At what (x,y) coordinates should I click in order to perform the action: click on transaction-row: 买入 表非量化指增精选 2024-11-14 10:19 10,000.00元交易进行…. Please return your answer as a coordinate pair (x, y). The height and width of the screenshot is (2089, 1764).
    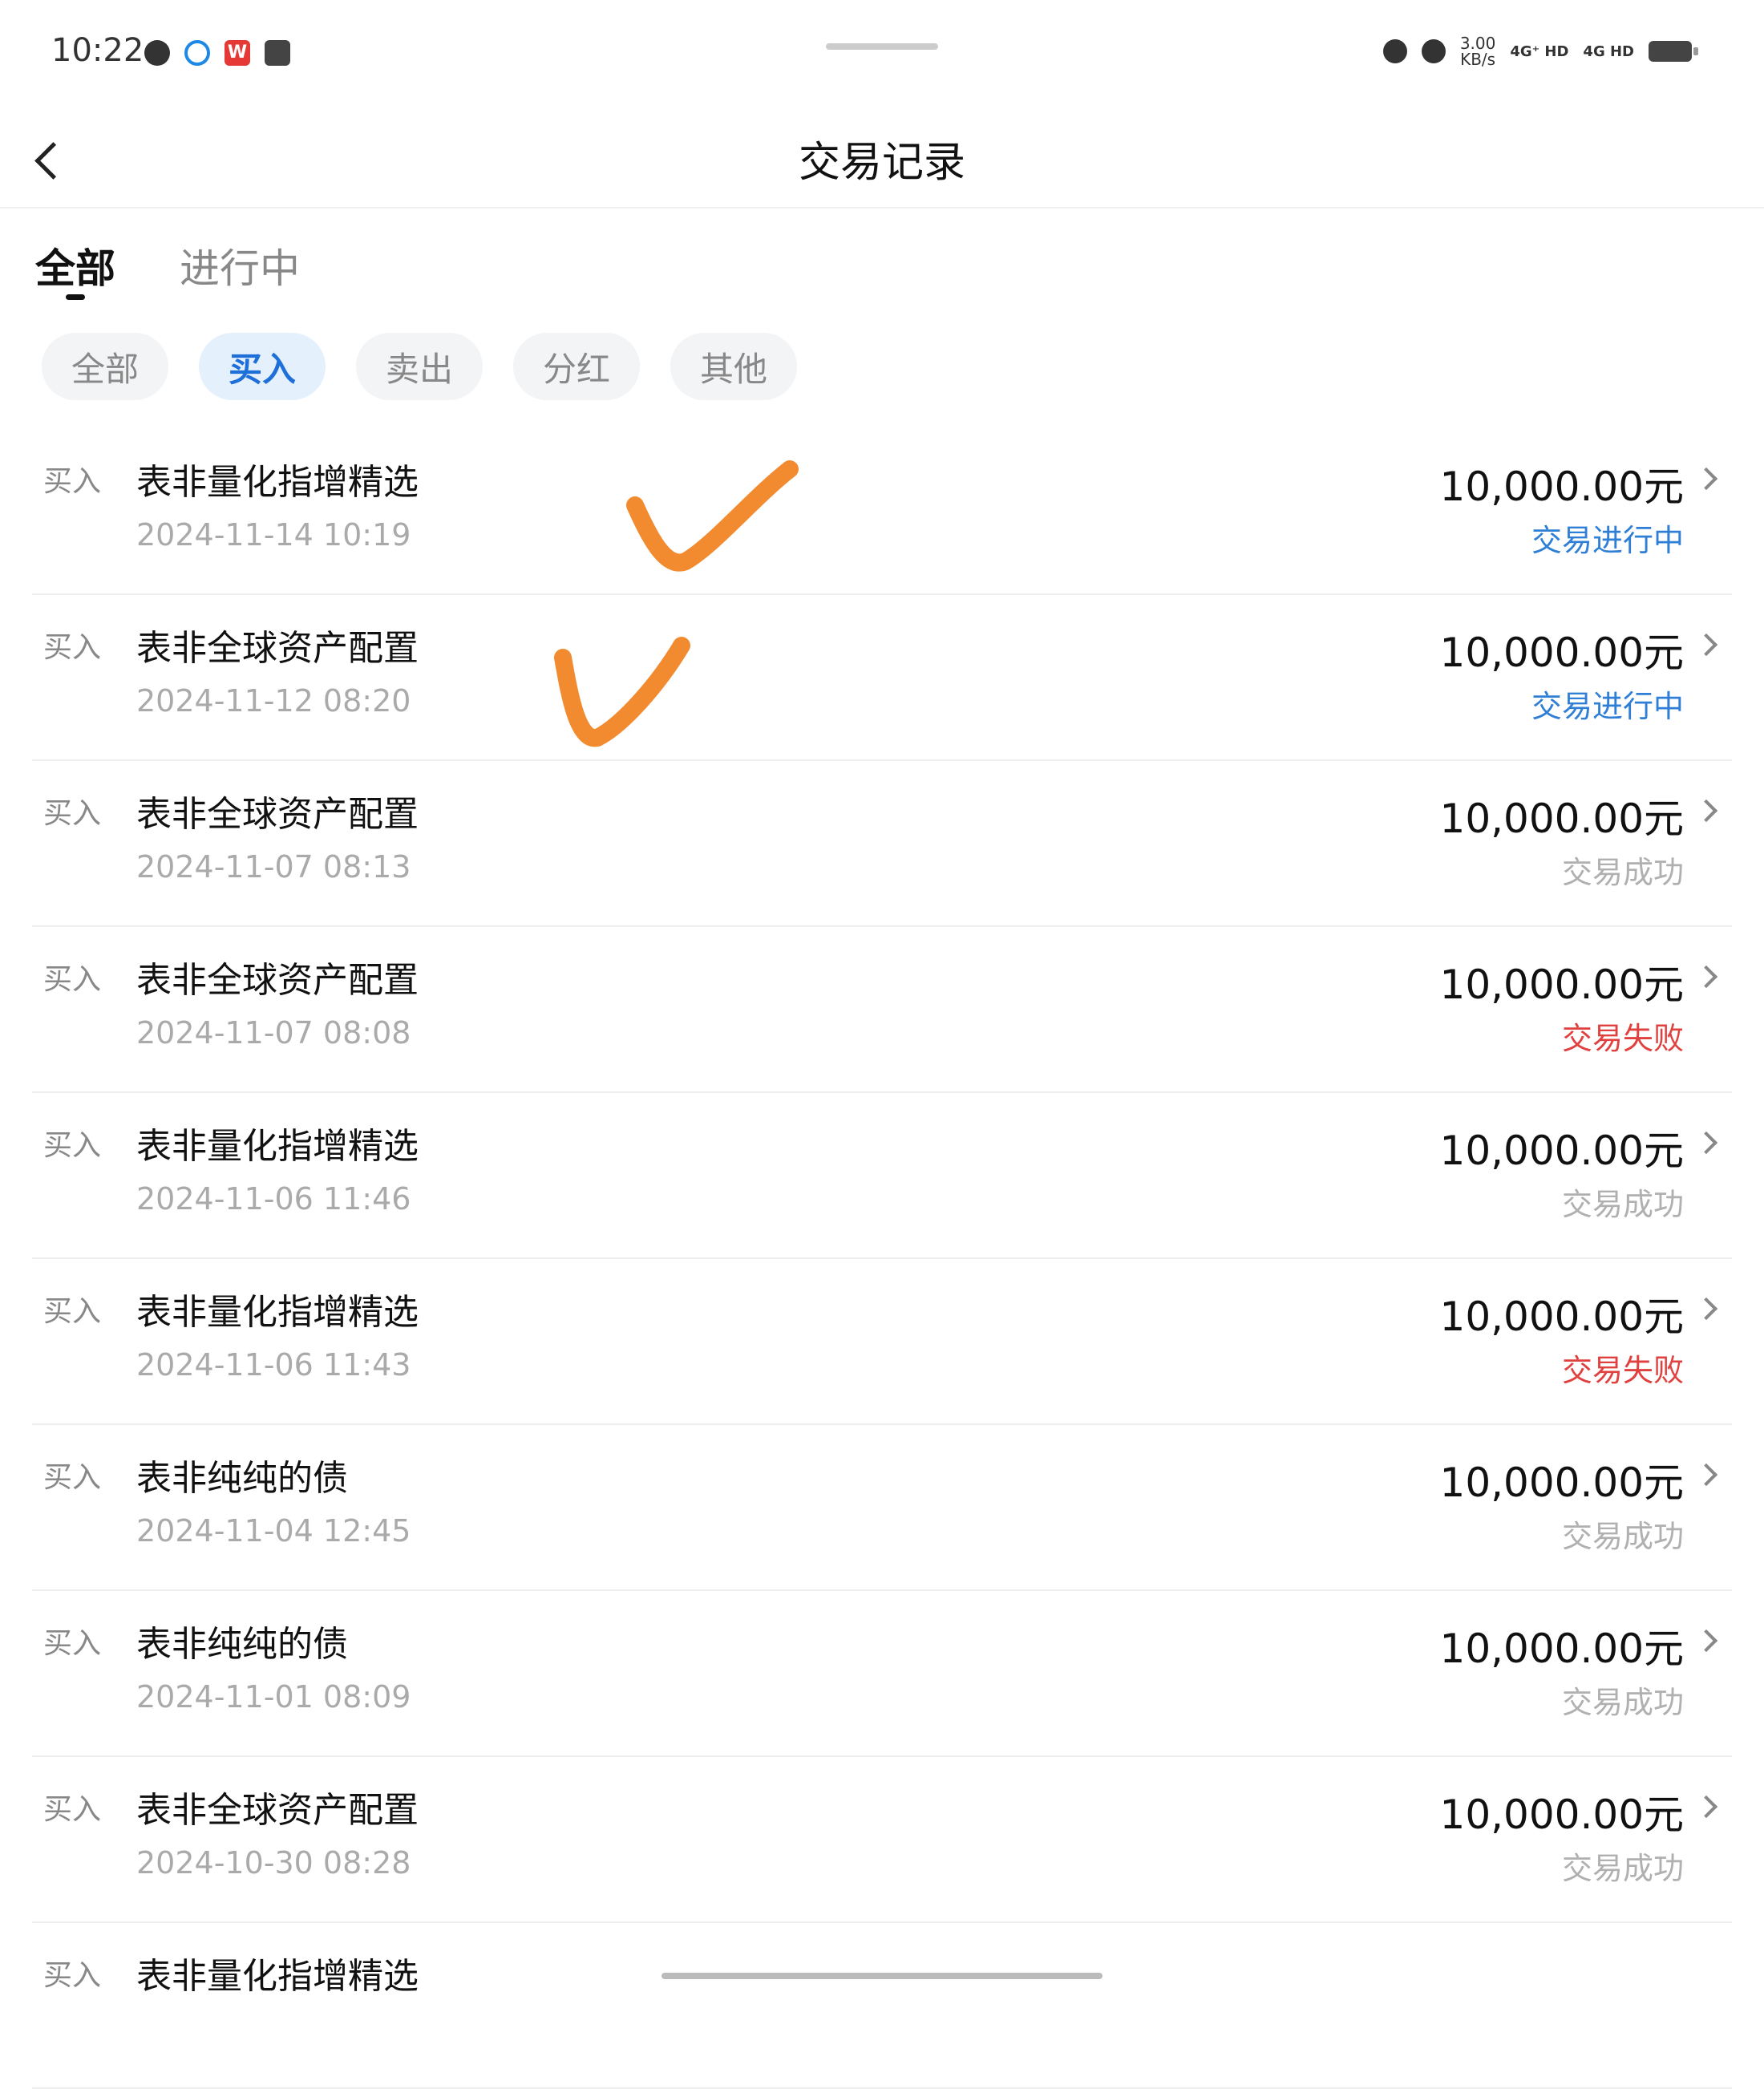
    Looking at the image, I should click on (882, 512).